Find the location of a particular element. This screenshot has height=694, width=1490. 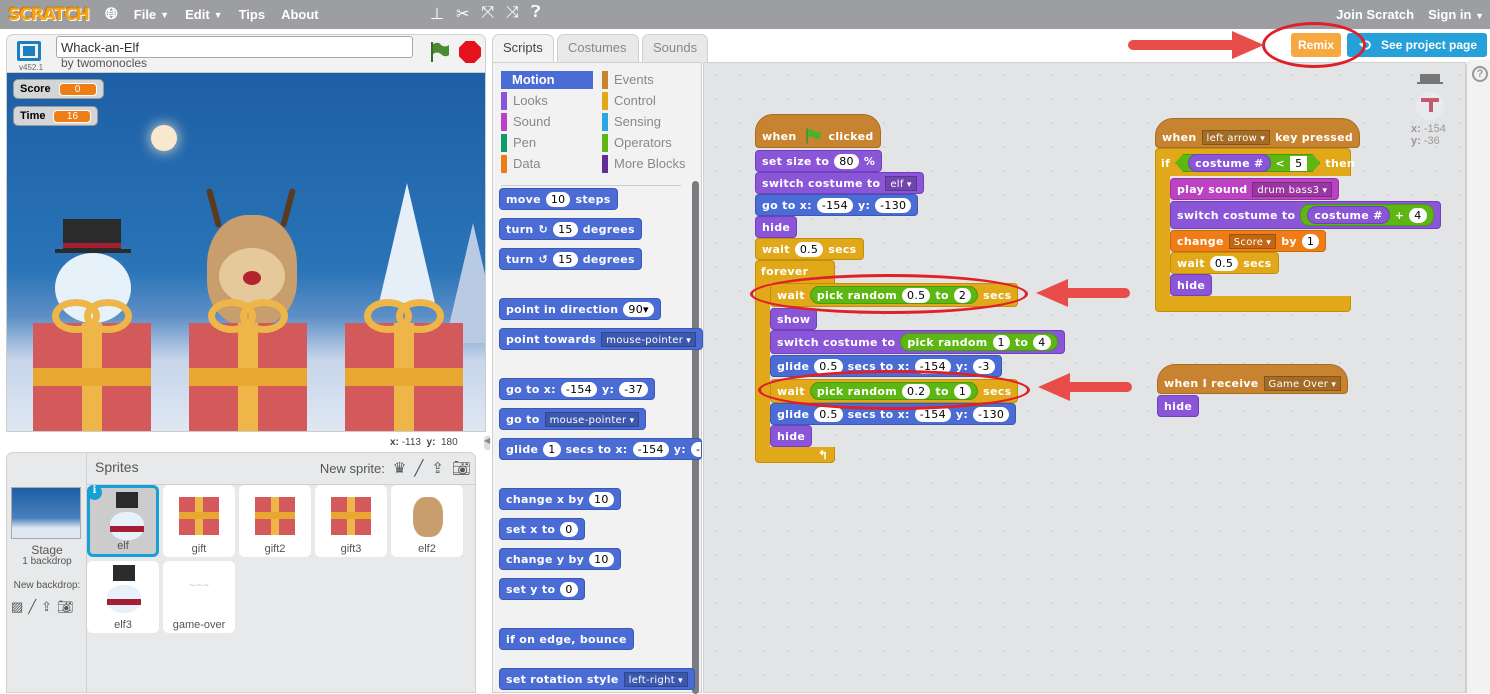

sprite-tile-elf: i elf is located at coordinates (123, 521).